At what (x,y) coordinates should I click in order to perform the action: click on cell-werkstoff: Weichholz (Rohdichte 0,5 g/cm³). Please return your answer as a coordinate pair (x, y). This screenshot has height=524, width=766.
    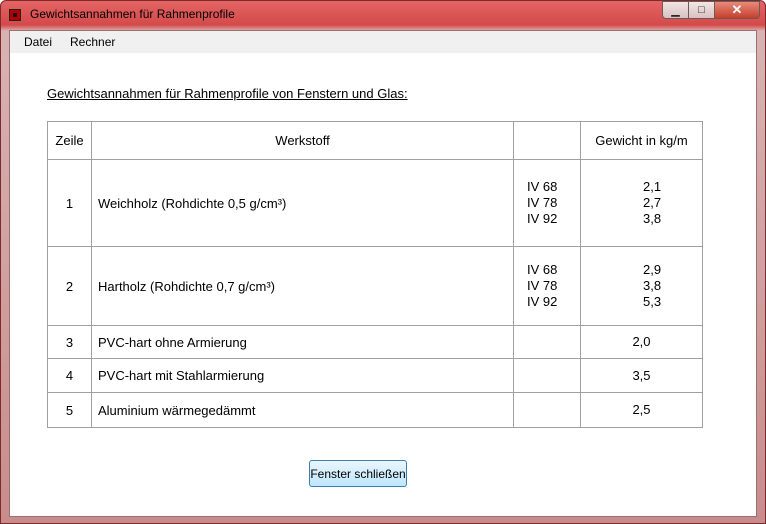
    Looking at the image, I should click on (302, 203).